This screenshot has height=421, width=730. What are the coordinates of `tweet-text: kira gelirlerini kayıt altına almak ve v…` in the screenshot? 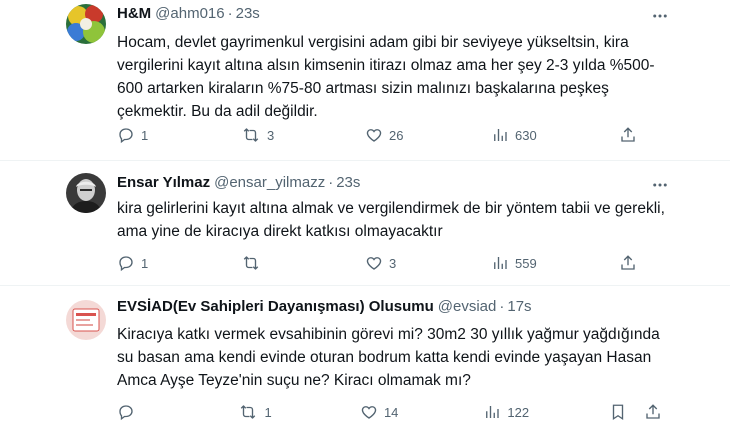 It's located at (391, 220).